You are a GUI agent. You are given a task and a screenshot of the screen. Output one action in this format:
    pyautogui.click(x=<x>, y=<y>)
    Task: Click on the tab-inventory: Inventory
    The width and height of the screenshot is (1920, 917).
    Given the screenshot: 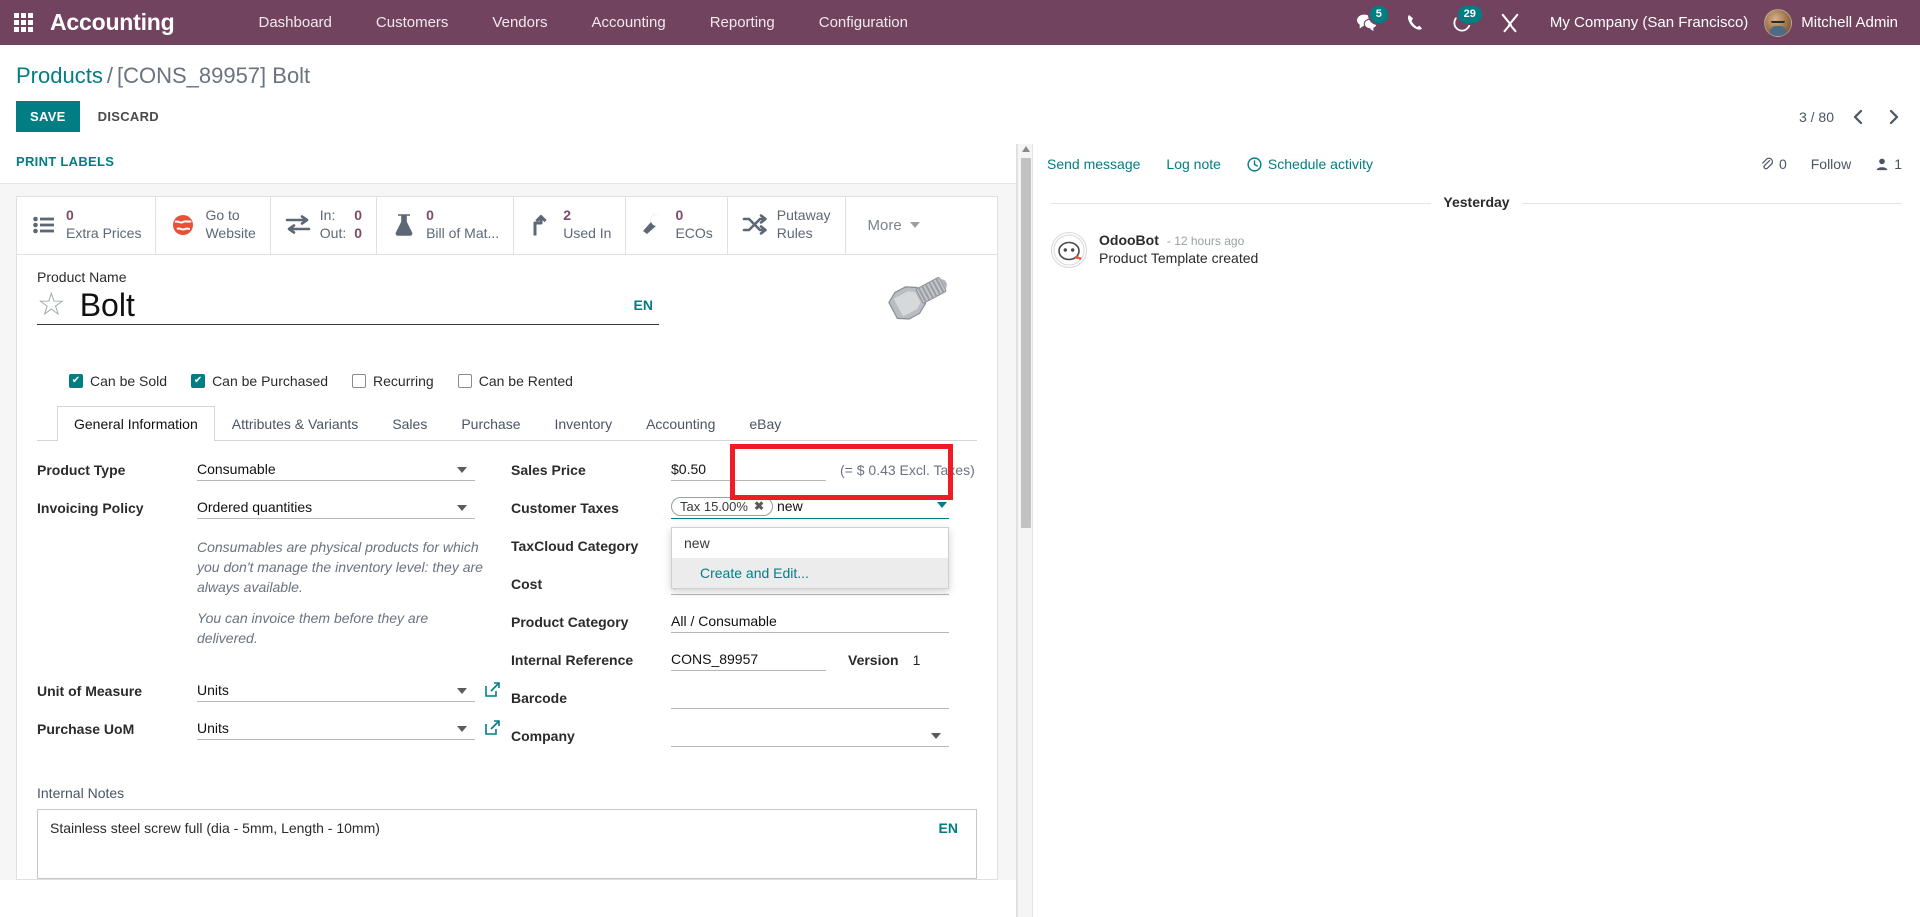 What is the action you would take?
    pyautogui.click(x=584, y=423)
    